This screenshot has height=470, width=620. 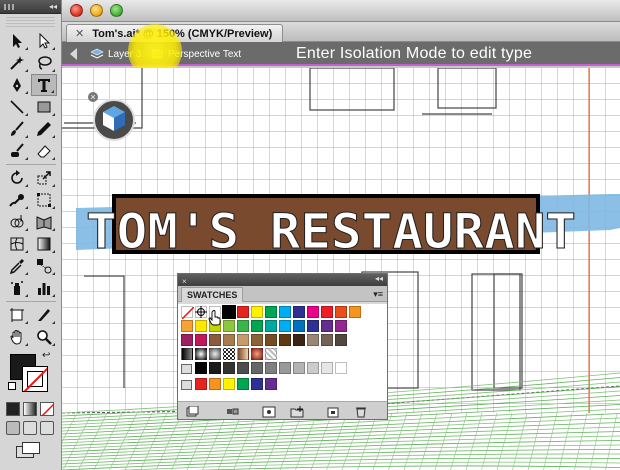 I want to click on perspective-grid-tool, so click(x=44, y=222).